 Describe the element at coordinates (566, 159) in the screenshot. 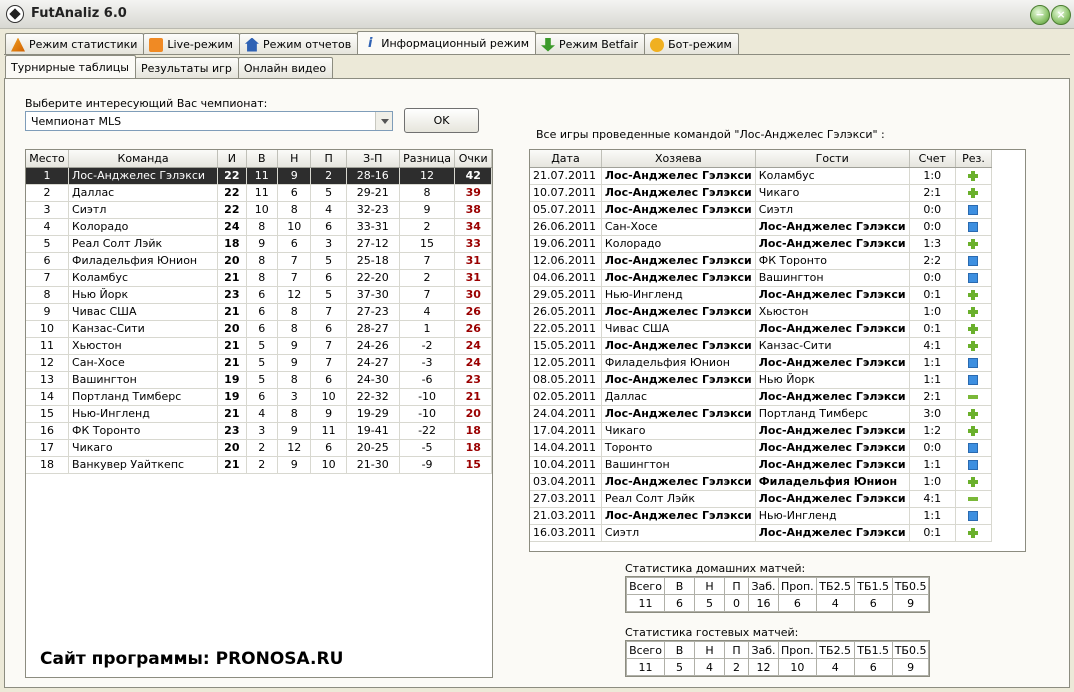

I see `games-header: Дата` at that location.